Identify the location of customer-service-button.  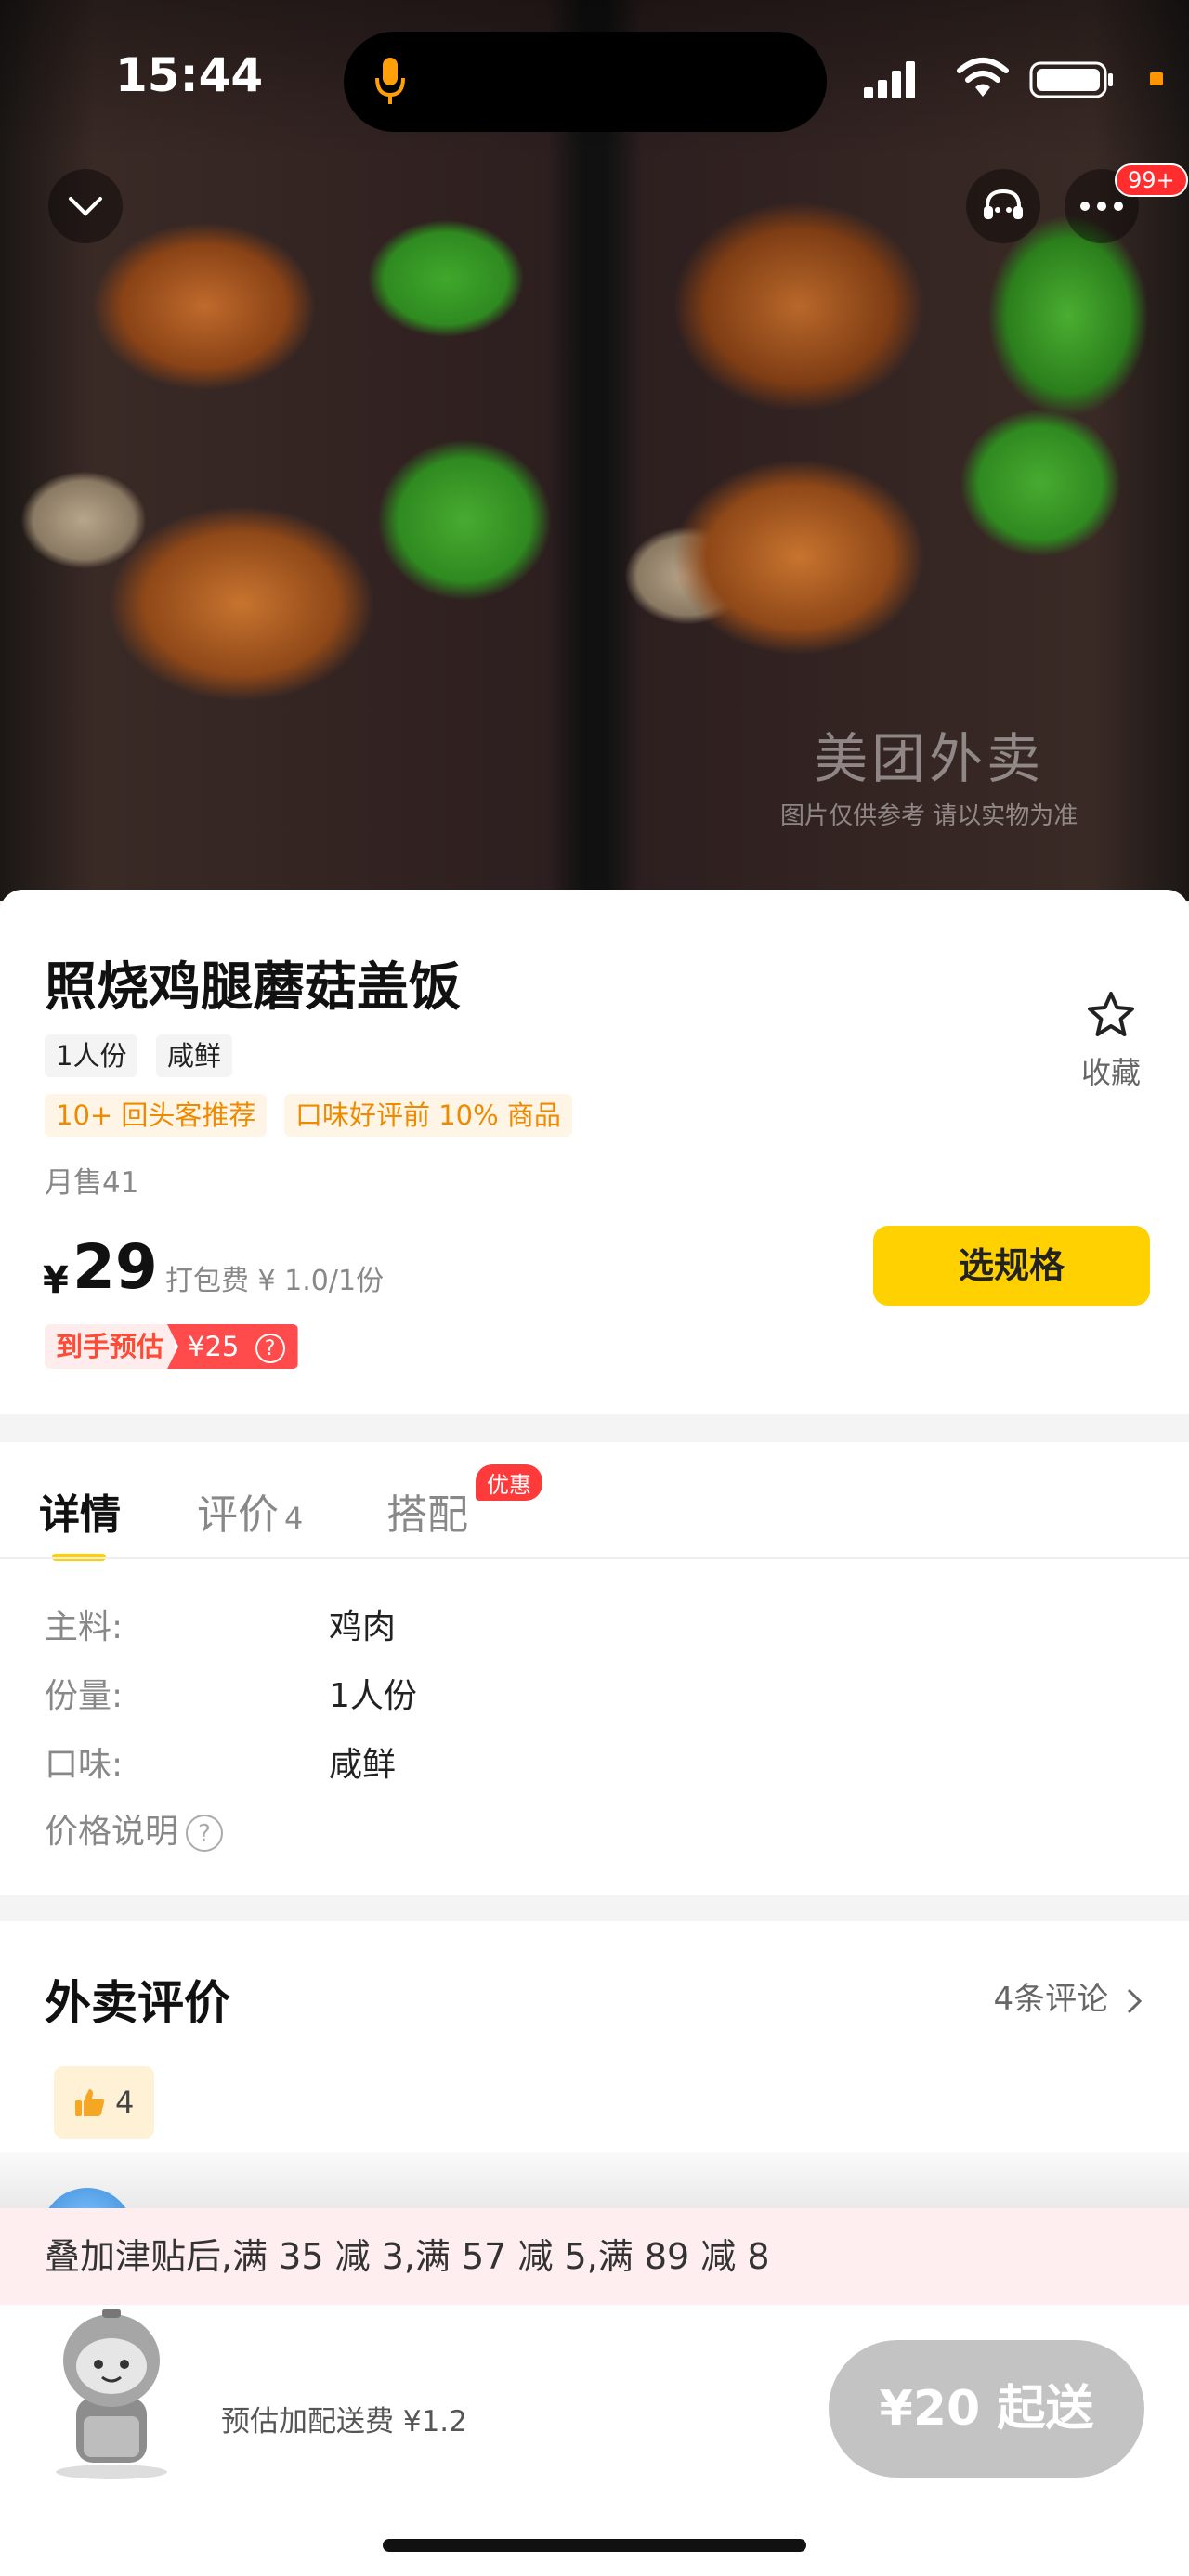
(1003, 206).